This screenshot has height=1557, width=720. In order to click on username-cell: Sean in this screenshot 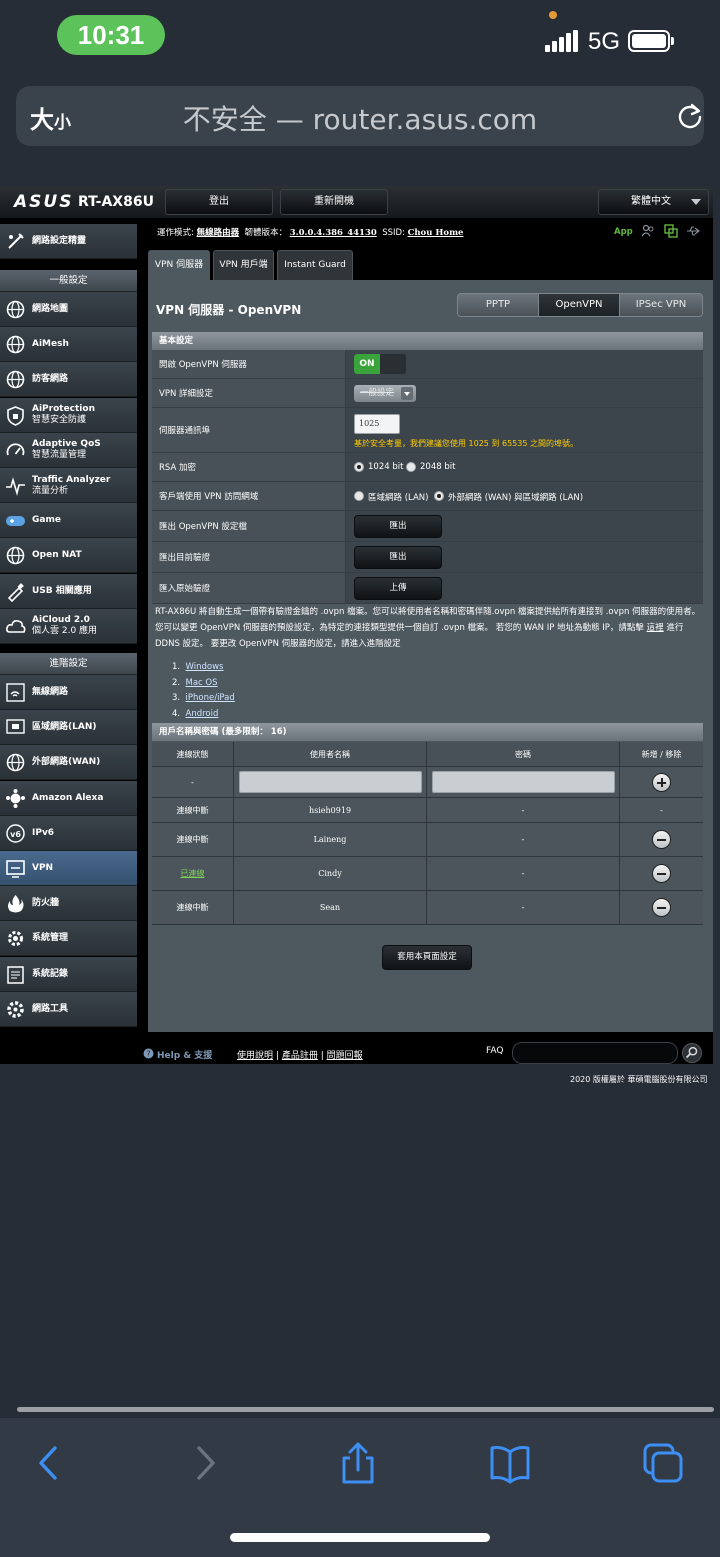, I will do `click(330, 907)`.